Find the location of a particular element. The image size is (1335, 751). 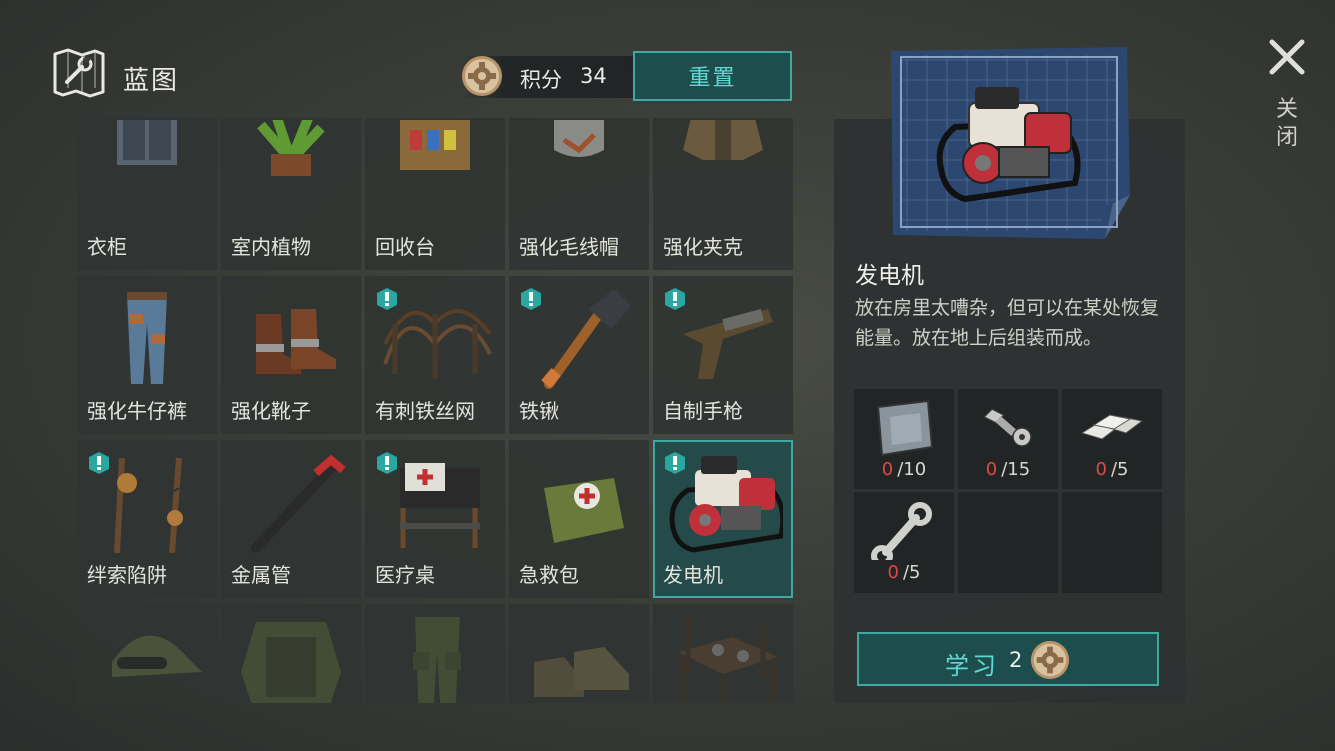

blueprint-item-label: 强化牛仔裤 is located at coordinates (137, 411).